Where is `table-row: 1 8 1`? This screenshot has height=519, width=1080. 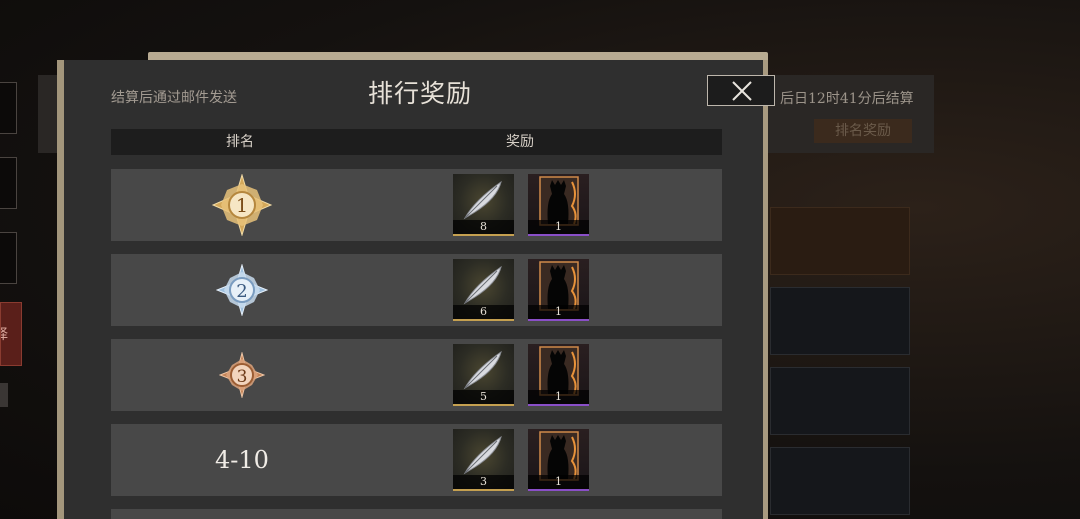 table-row: 1 8 1 is located at coordinates (416, 205).